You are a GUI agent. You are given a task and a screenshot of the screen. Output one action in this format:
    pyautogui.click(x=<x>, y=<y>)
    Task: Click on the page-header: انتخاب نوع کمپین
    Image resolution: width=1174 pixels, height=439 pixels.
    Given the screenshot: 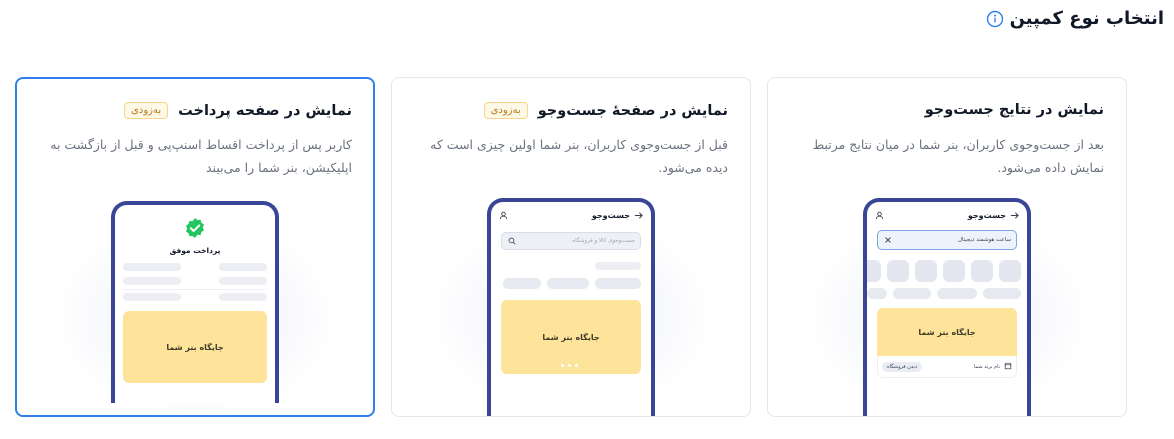 What is the action you would take?
    pyautogui.click(x=1075, y=18)
    